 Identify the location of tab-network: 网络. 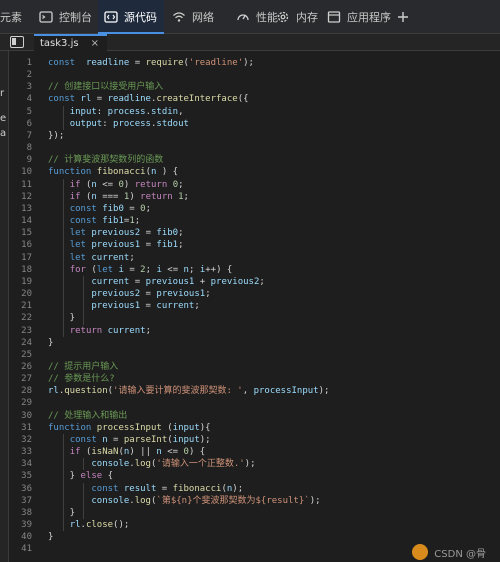
(198, 17).